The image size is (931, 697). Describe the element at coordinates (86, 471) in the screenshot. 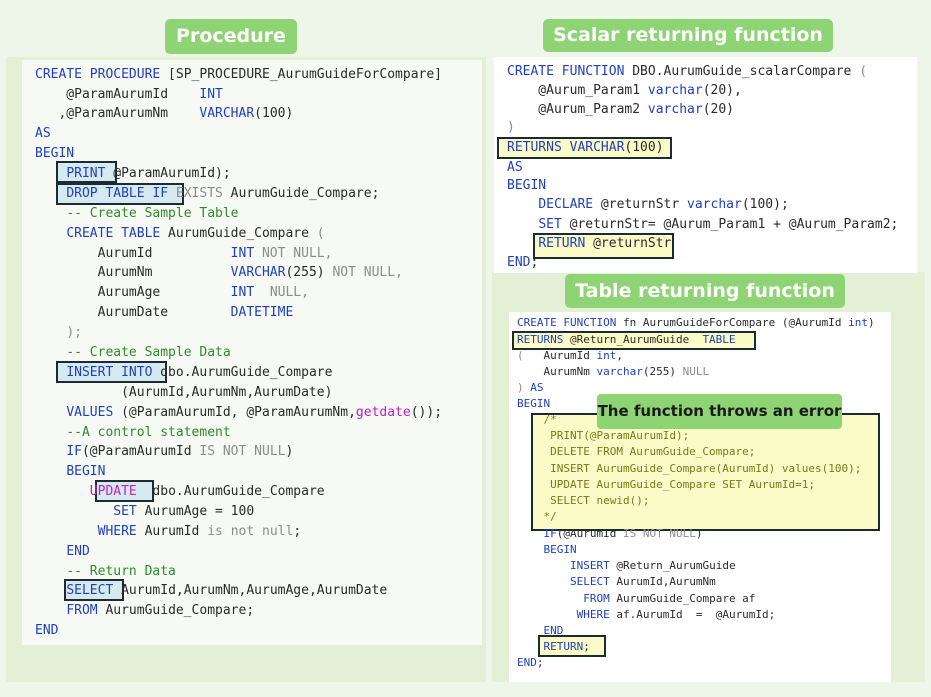

I see `proc-line-21: BEGIN` at that location.